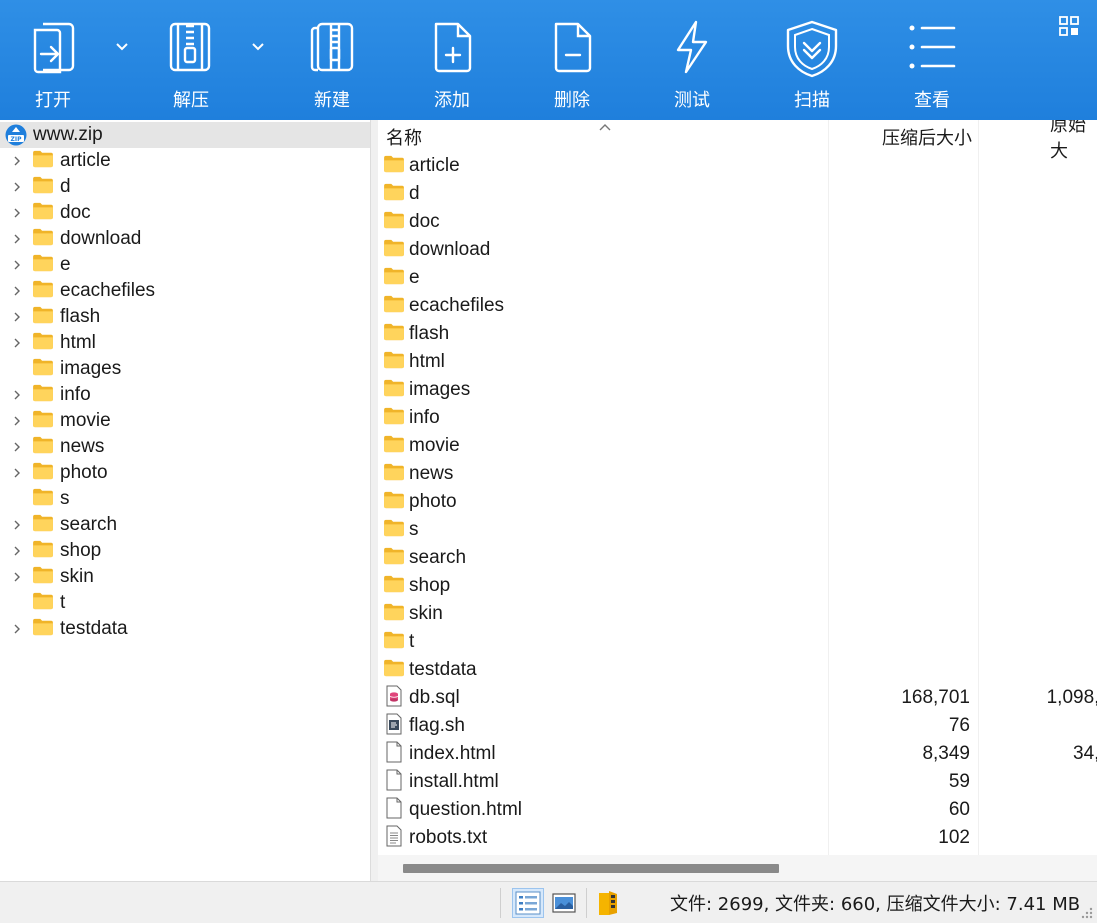  Describe the element at coordinates (191, 60) in the screenshot. I see `extract-button: 解压` at that location.